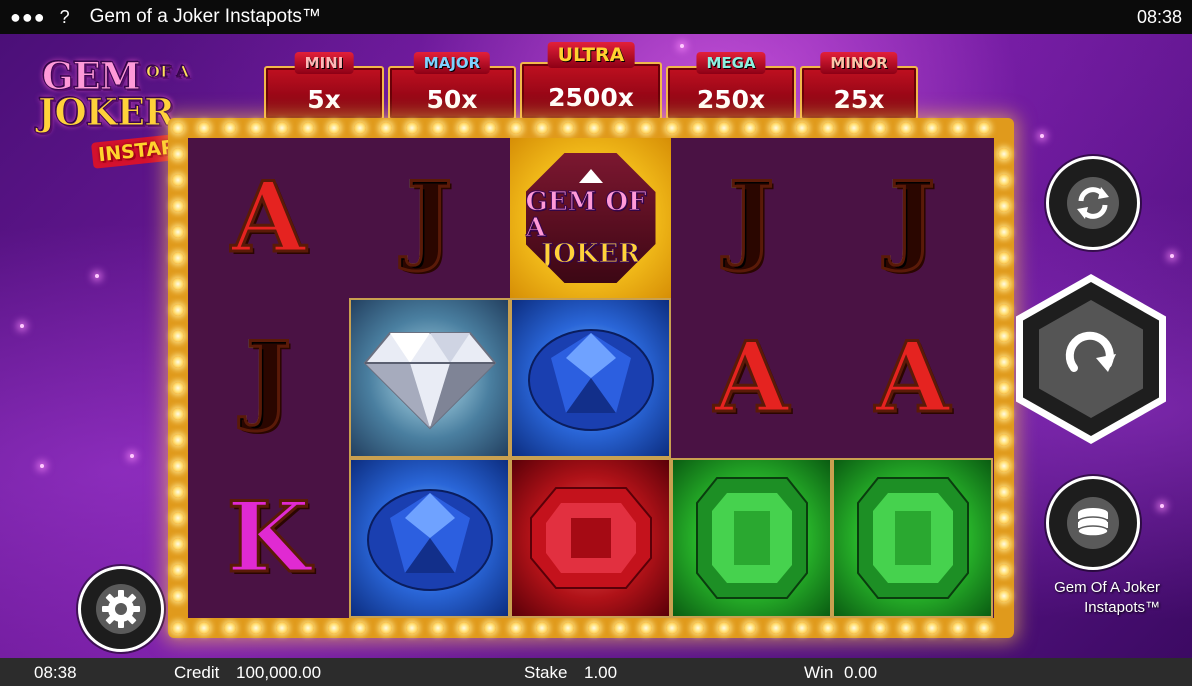 The height and width of the screenshot is (686, 1192). I want to click on game-name-line1: Gem Of A Joker, so click(1107, 587).